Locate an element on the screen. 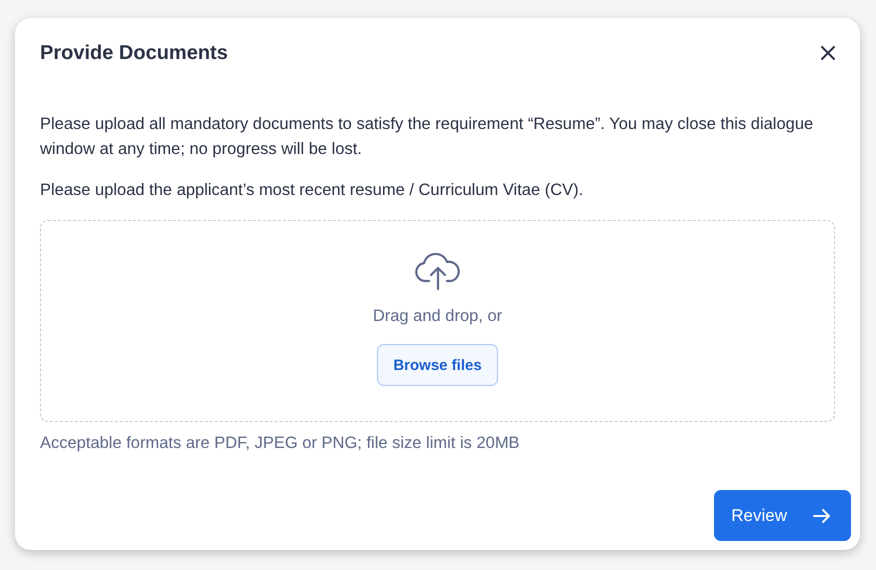  close-icon is located at coordinates (828, 53).